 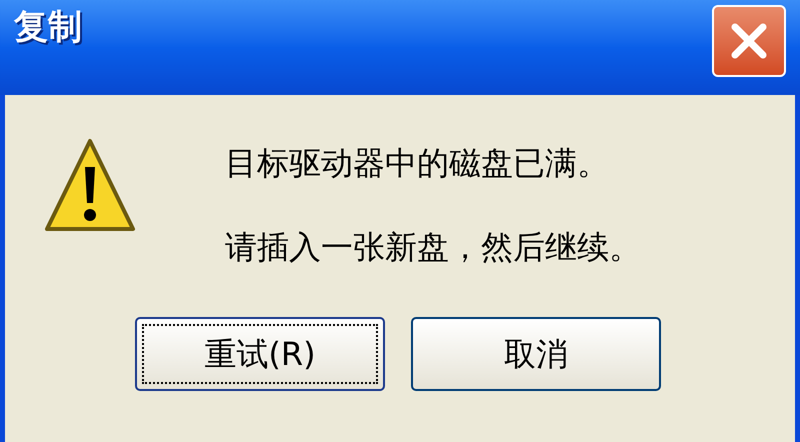 What do you see at coordinates (536, 354) in the screenshot?
I see `dialog-button: 取消` at bounding box center [536, 354].